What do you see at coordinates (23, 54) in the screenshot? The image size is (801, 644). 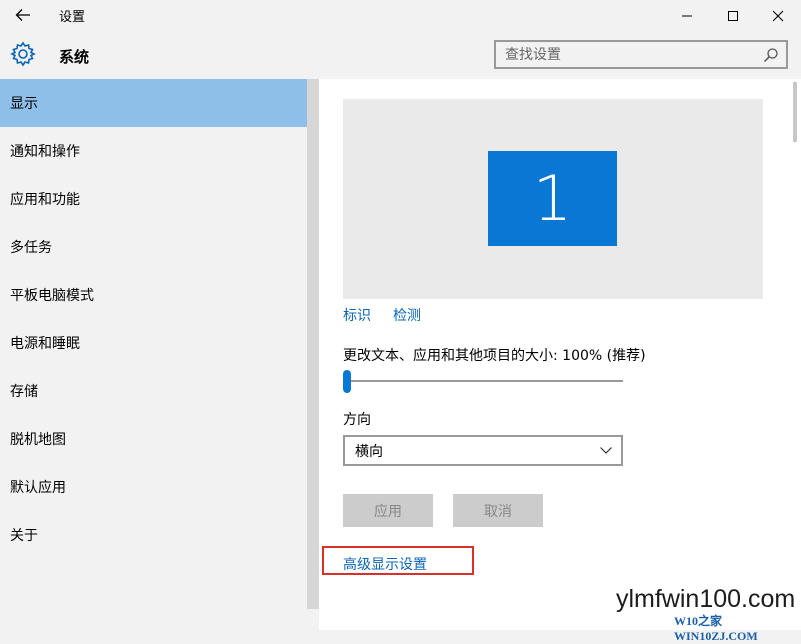 I see `gear-icon` at bounding box center [23, 54].